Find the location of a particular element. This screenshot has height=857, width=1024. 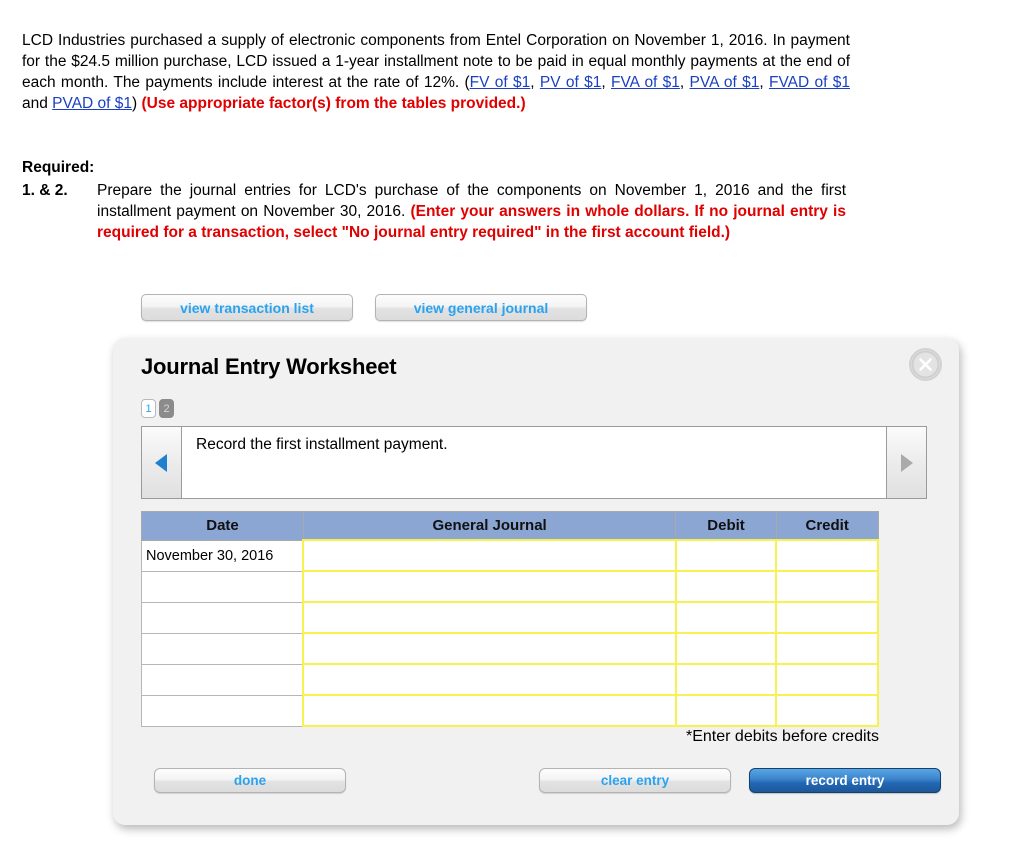

journal-table-header-row: Date General Journal Debit Credit is located at coordinates (510, 526).